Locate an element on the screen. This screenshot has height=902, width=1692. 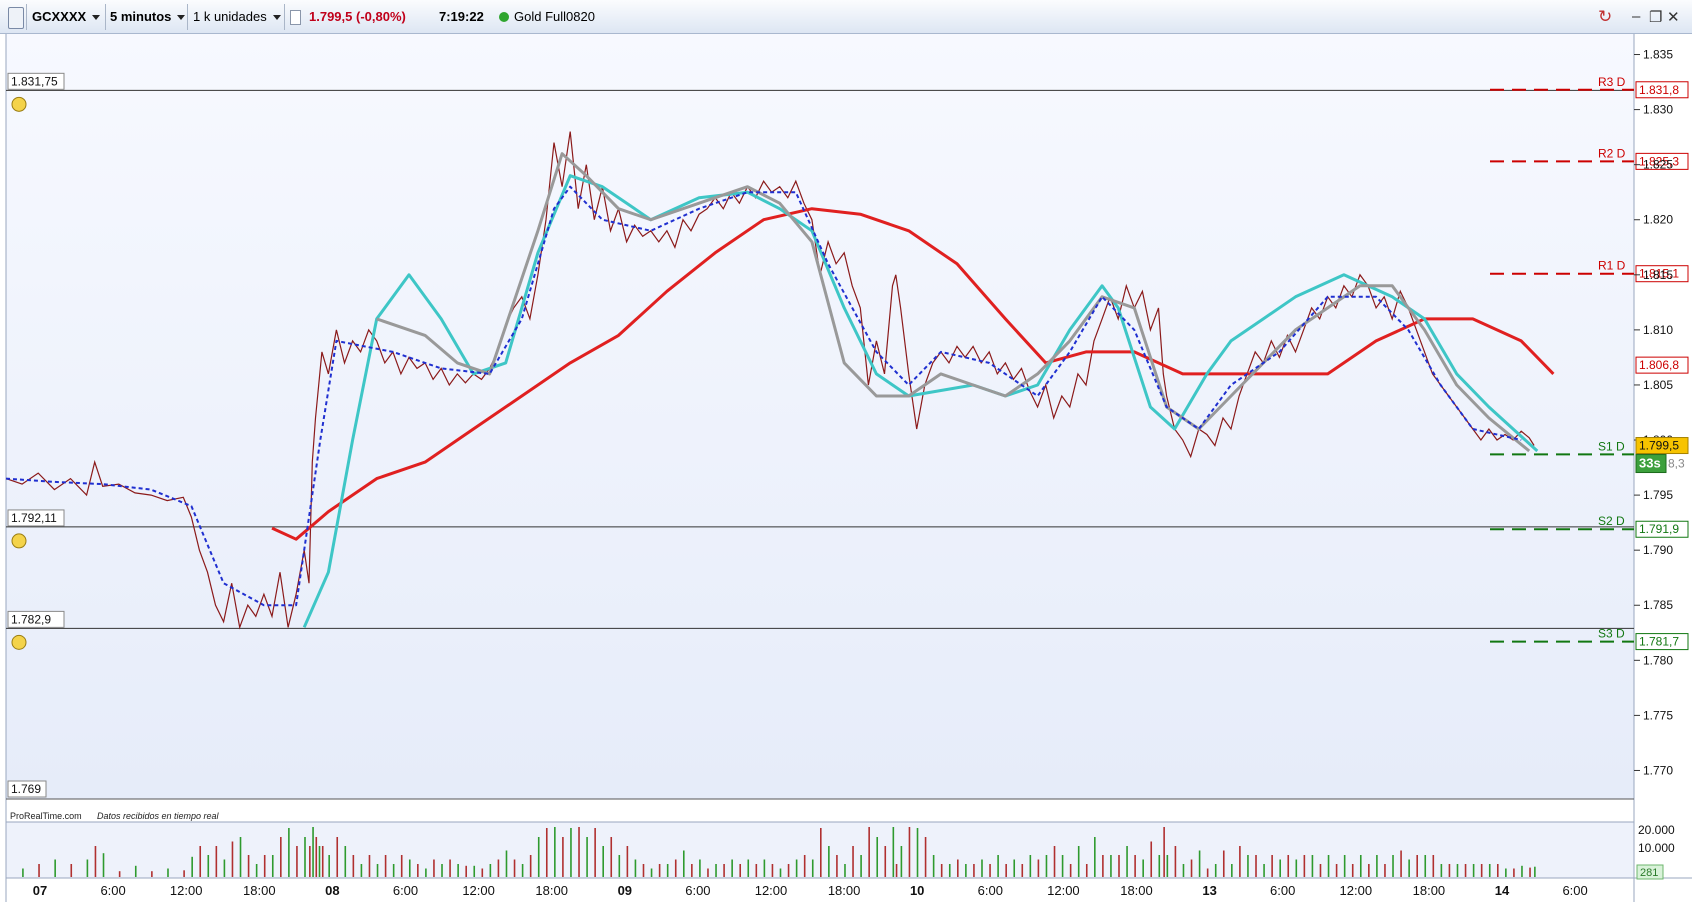
chevron-down-icon is located at coordinates (276, 18).